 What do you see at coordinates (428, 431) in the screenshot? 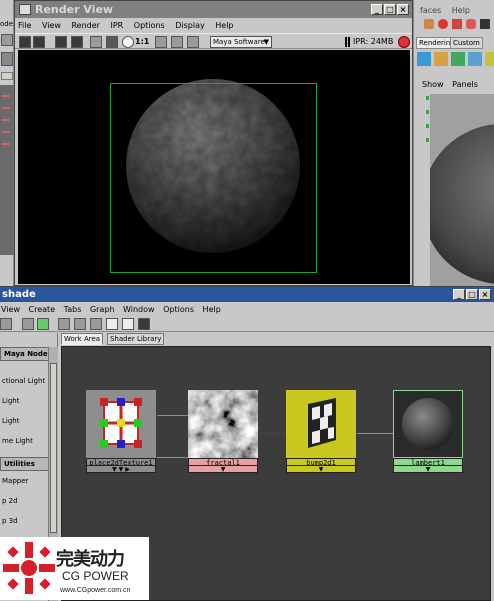
I see `node-lambert: lambert1 ▼` at bounding box center [428, 431].